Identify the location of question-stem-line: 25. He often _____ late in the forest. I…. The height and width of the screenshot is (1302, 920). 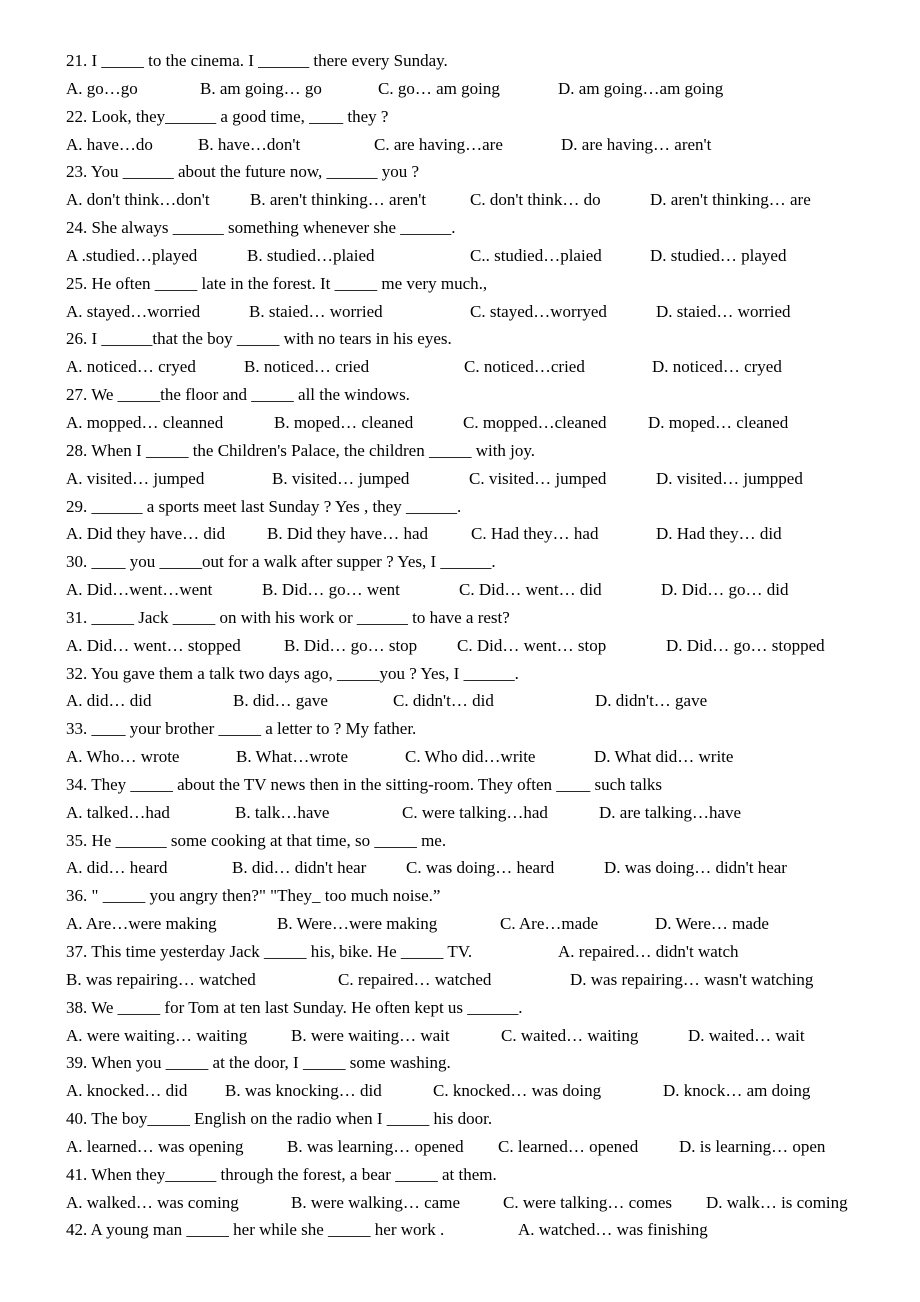
(476, 284).